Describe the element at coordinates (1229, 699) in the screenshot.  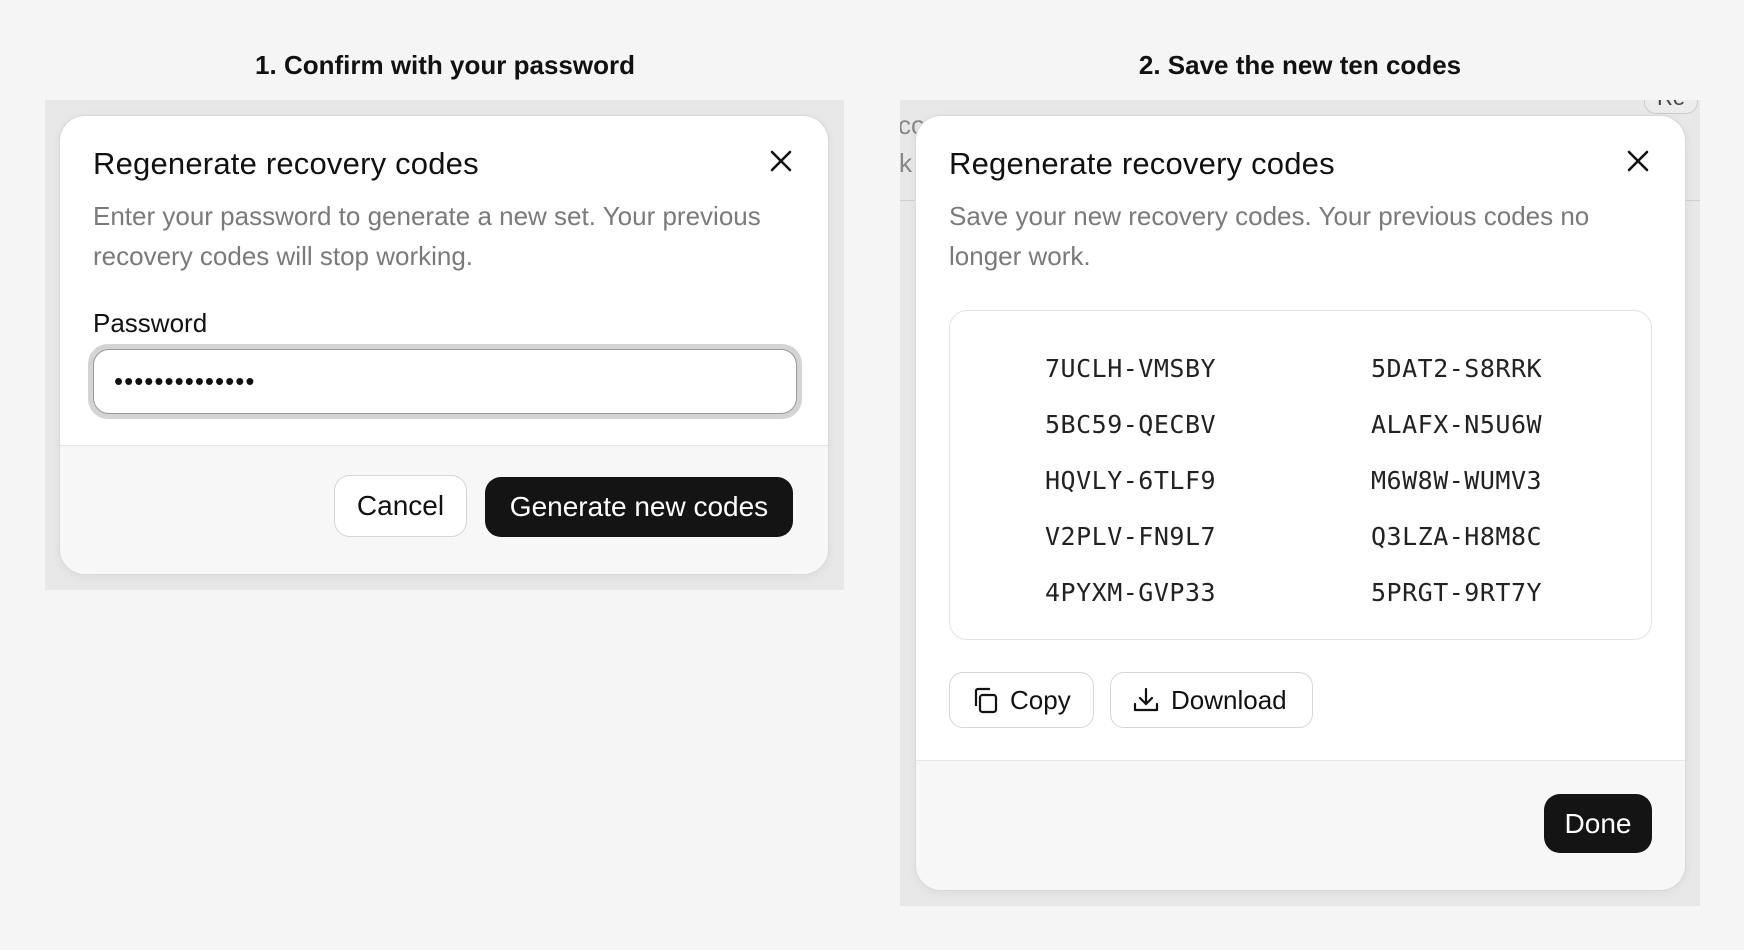
I see `download-label: Download` at that location.